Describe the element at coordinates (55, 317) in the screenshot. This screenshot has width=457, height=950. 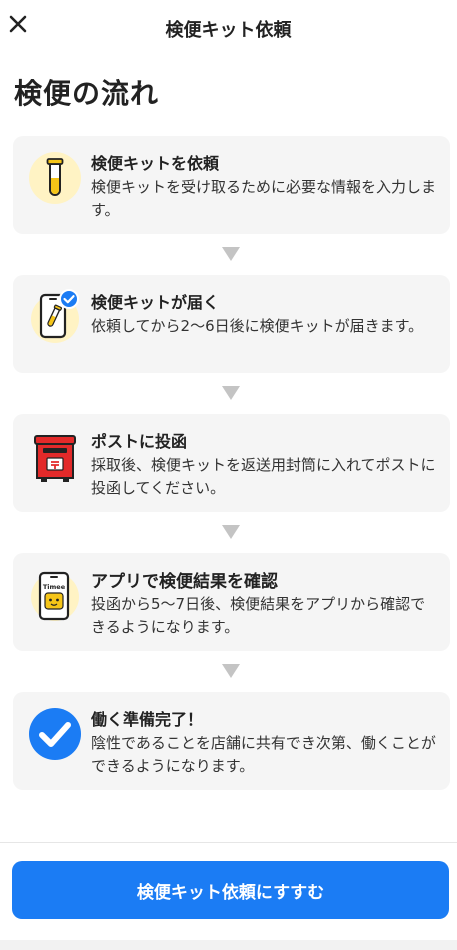
I see `phone-kit-check-icon` at that location.